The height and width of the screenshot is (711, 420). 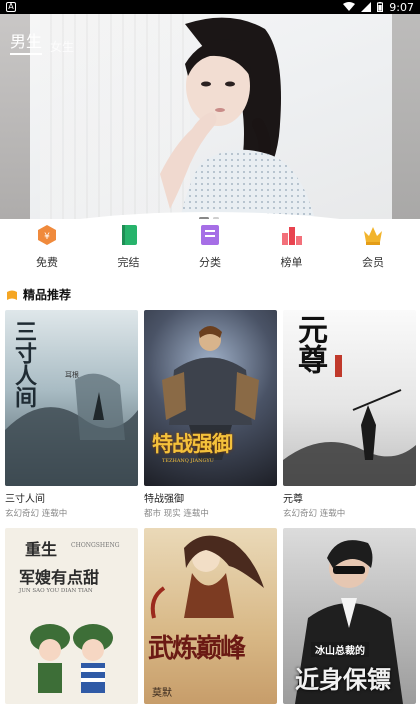 What do you see at coordinates (204, 218) in the screenshot?
I see `carousel-dot-active` at bounding box center [204, 218].